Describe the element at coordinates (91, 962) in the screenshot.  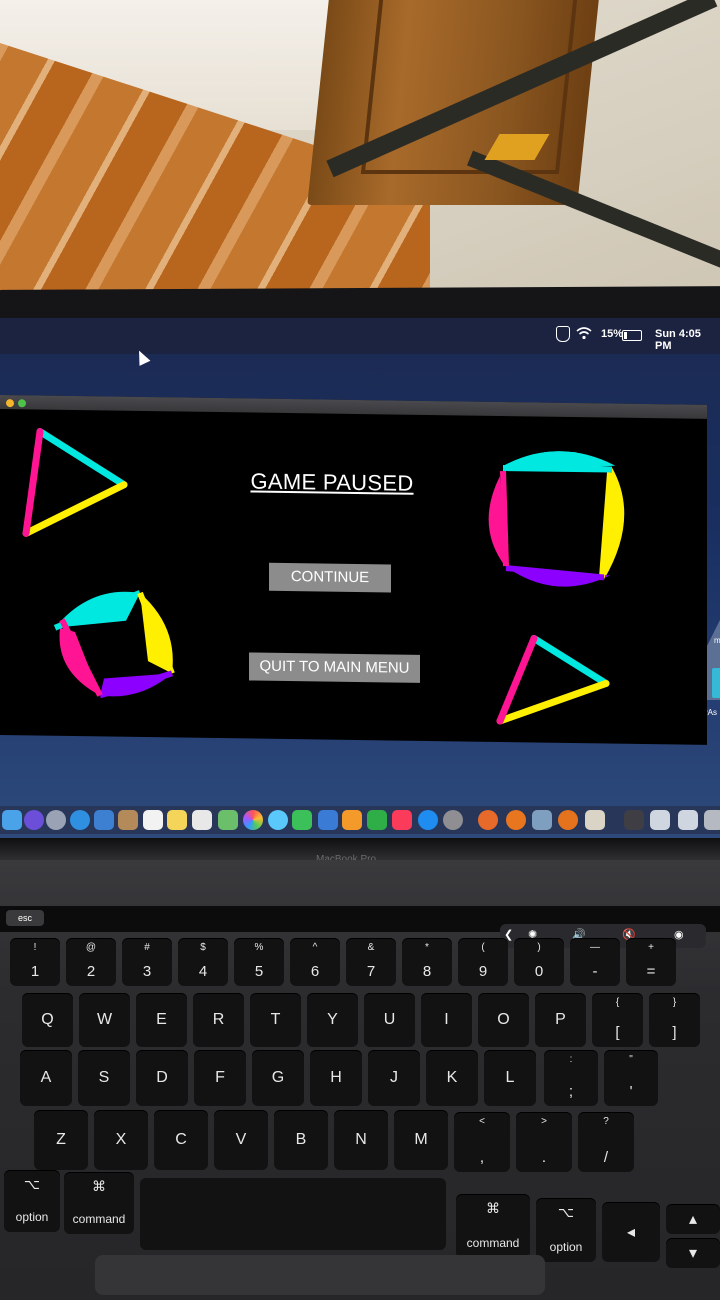
I see `key-2: @2` at that location.